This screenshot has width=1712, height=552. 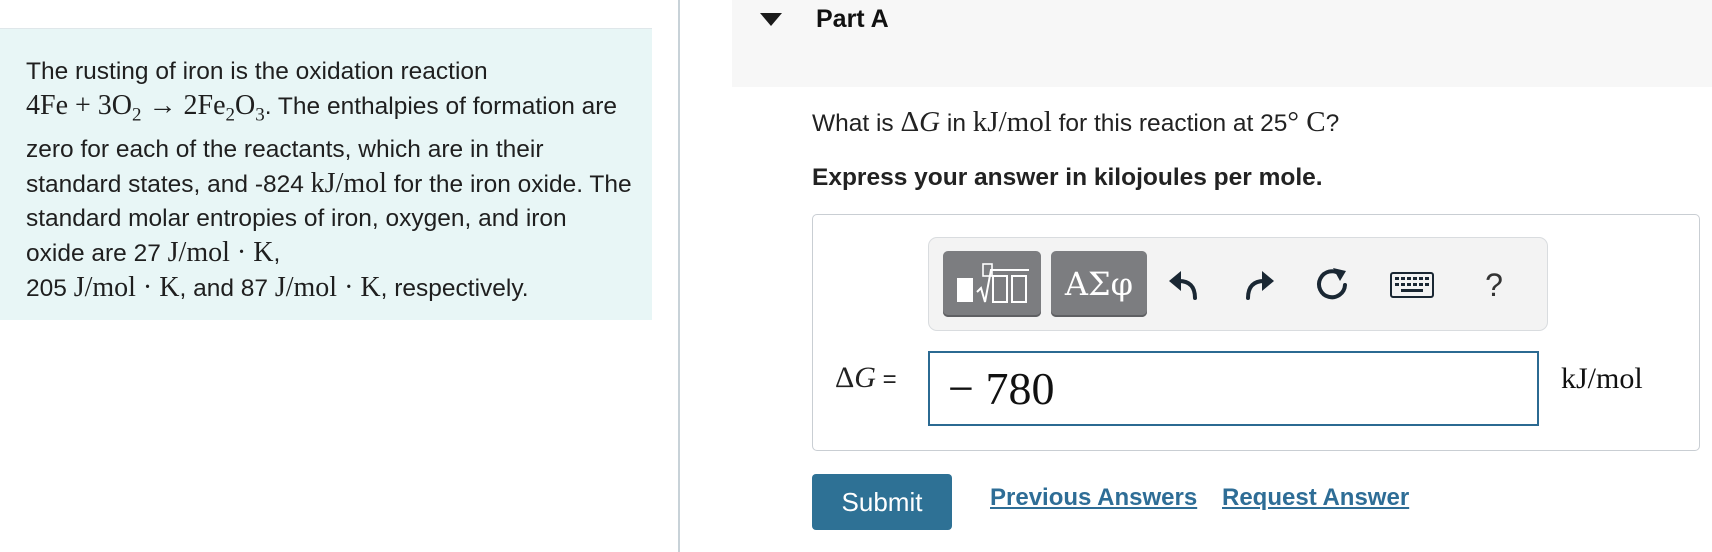 I want to click on templates-button, so click(x=992, y=284).